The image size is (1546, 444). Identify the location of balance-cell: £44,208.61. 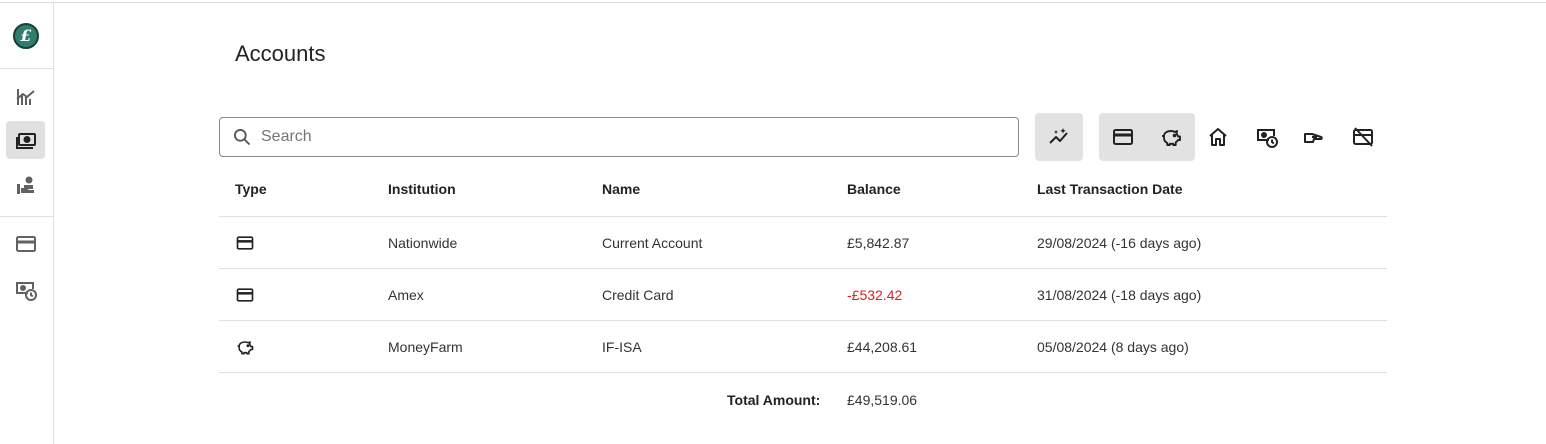
(882, 347).